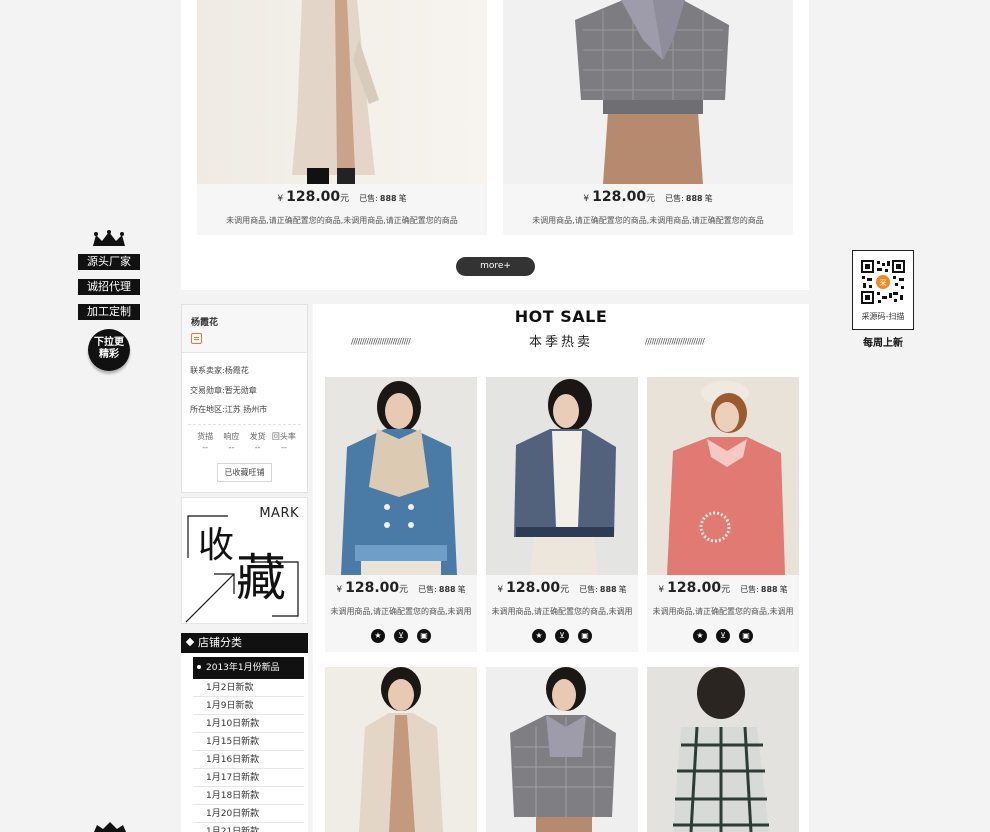 This screenshot has width=990, height=832. I want to click on pull-more-button: 下拉更 精彩, so click(109, 350).